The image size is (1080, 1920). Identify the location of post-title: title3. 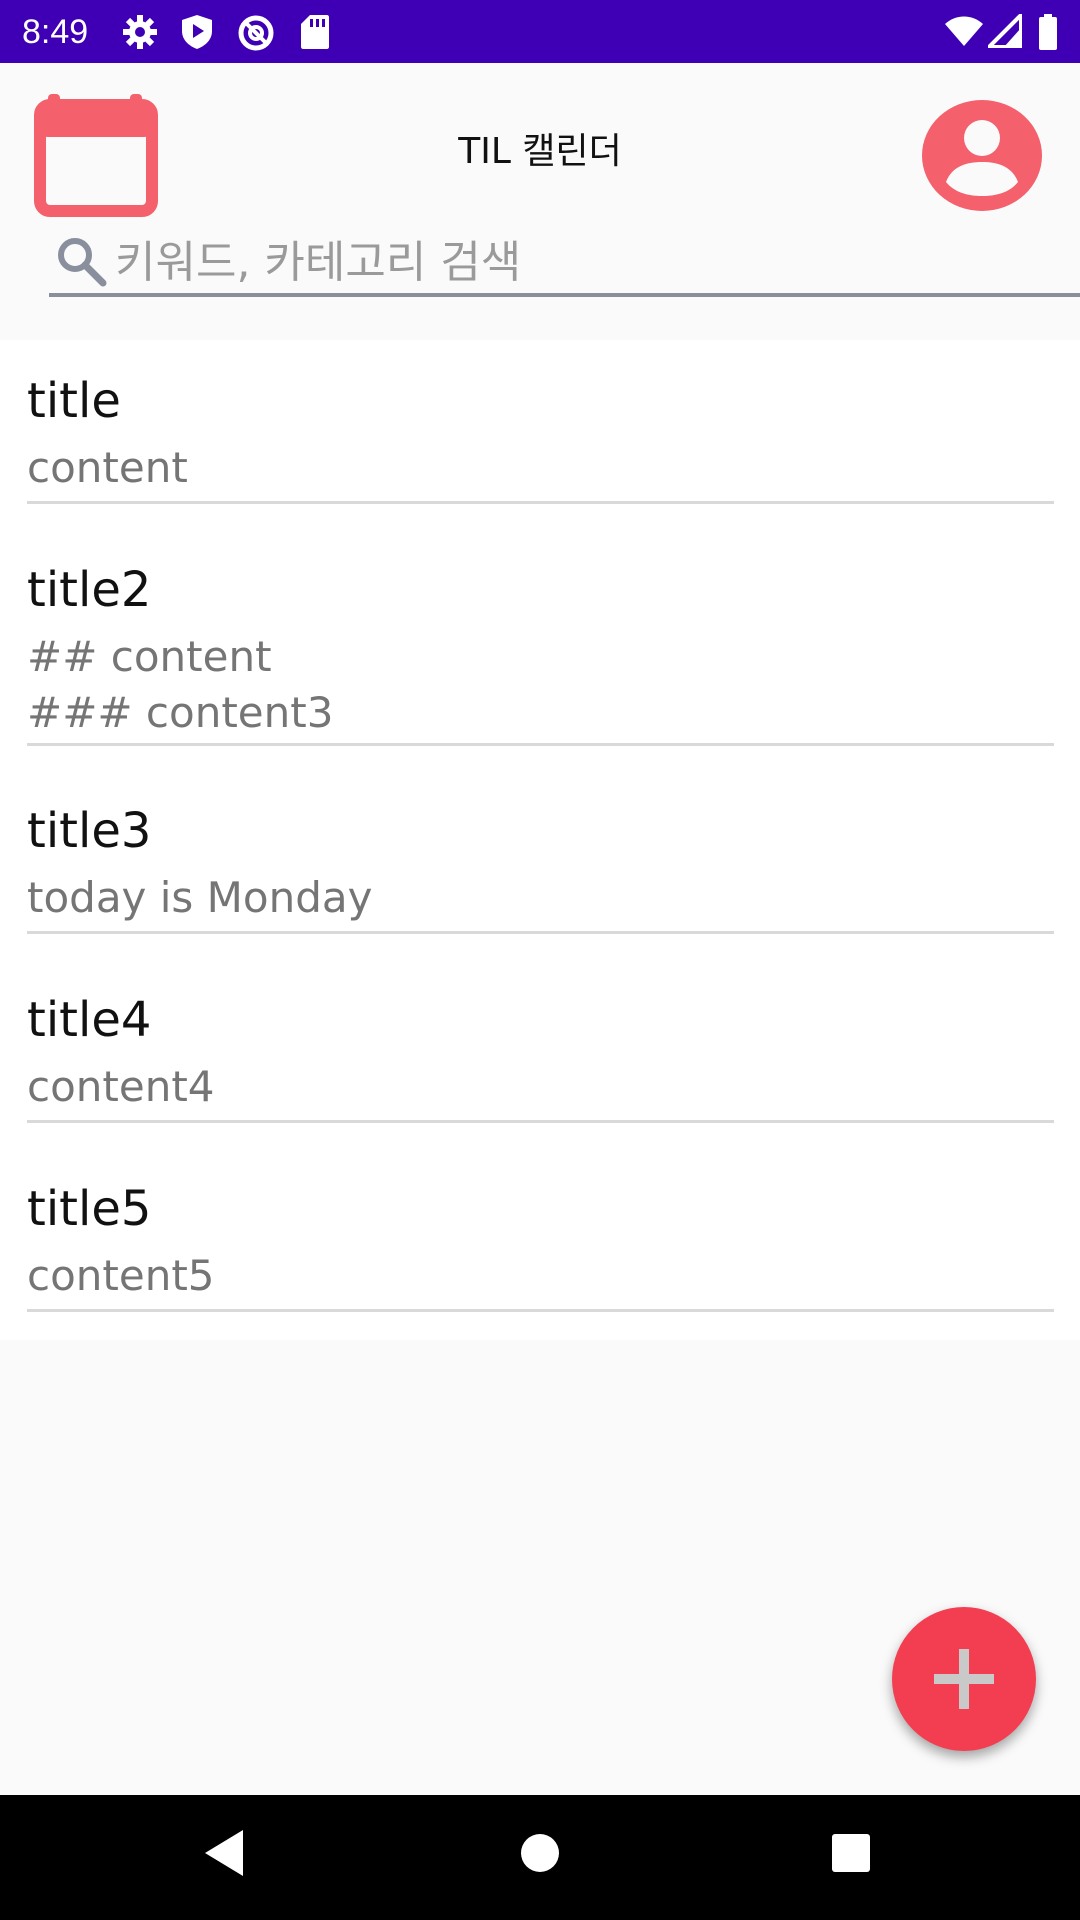
(89, 831).